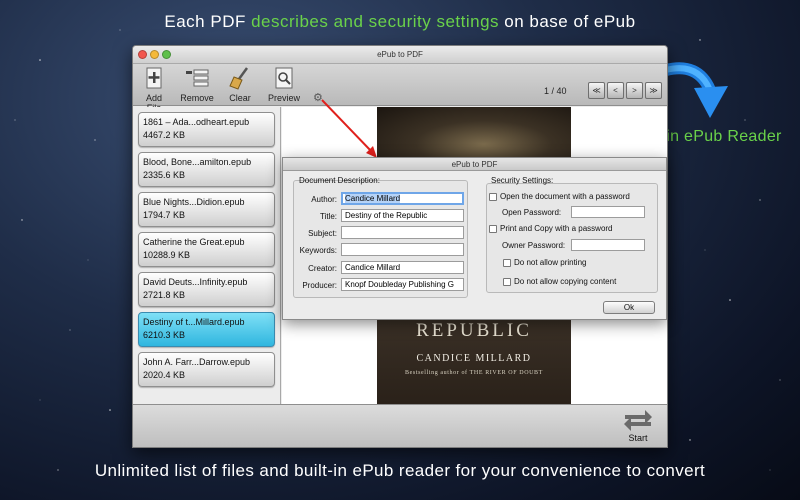 The width and height of the screenshot is (800, 500). Describe the element at coordinates (534, 245) in the screenshot. I see `owner-password-label: Owner Password:` at that location.